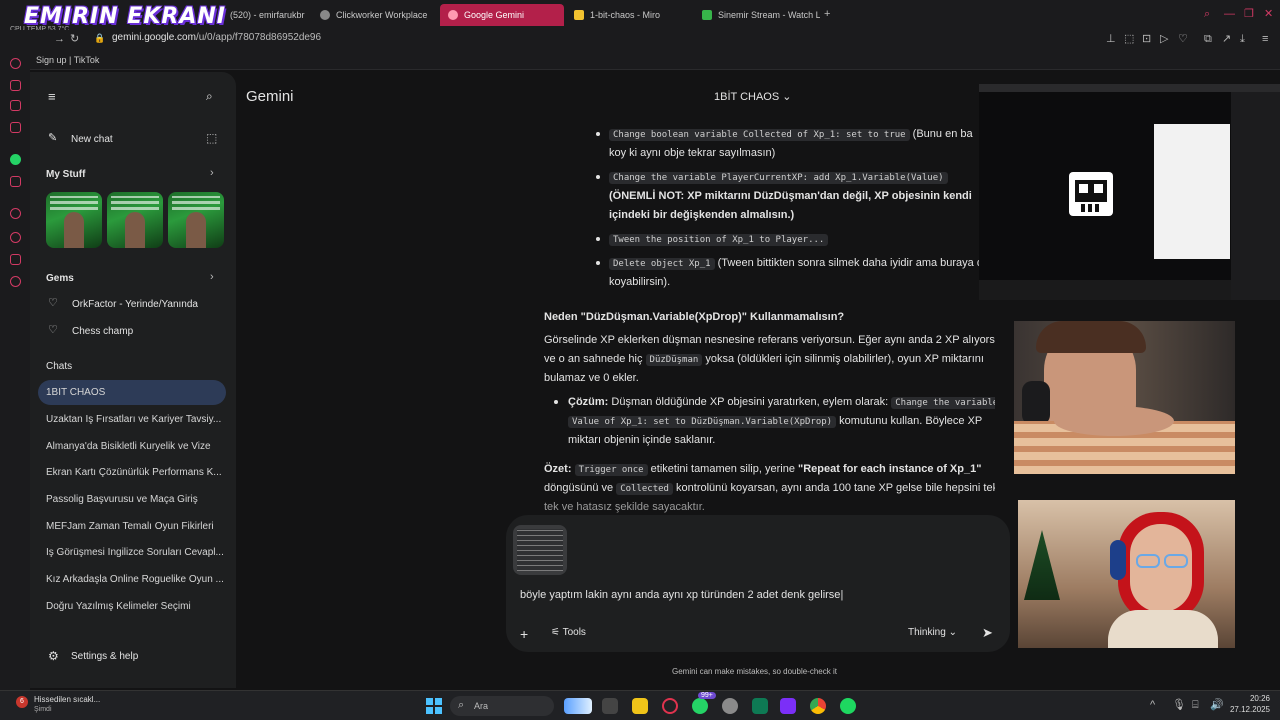 The width and height of the screenshot is (1280, 720). What do you see at coordinates (1091, 194) in the screenshot?
I see `pixel-skull-icon` at bounding box center [1091, 194].